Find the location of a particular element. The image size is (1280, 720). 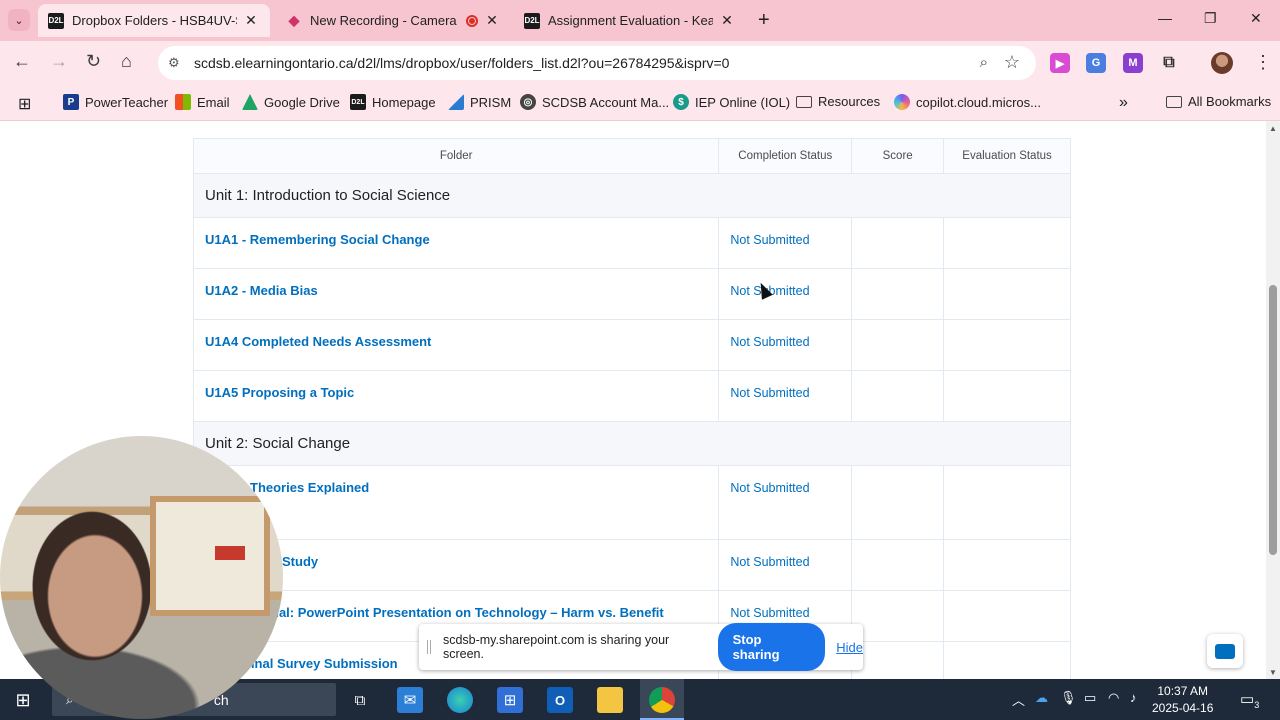

tab-assignment-evaluation: D2L Assignment Evaluation - Keaton ✕ is located at coordinates (632, 20).